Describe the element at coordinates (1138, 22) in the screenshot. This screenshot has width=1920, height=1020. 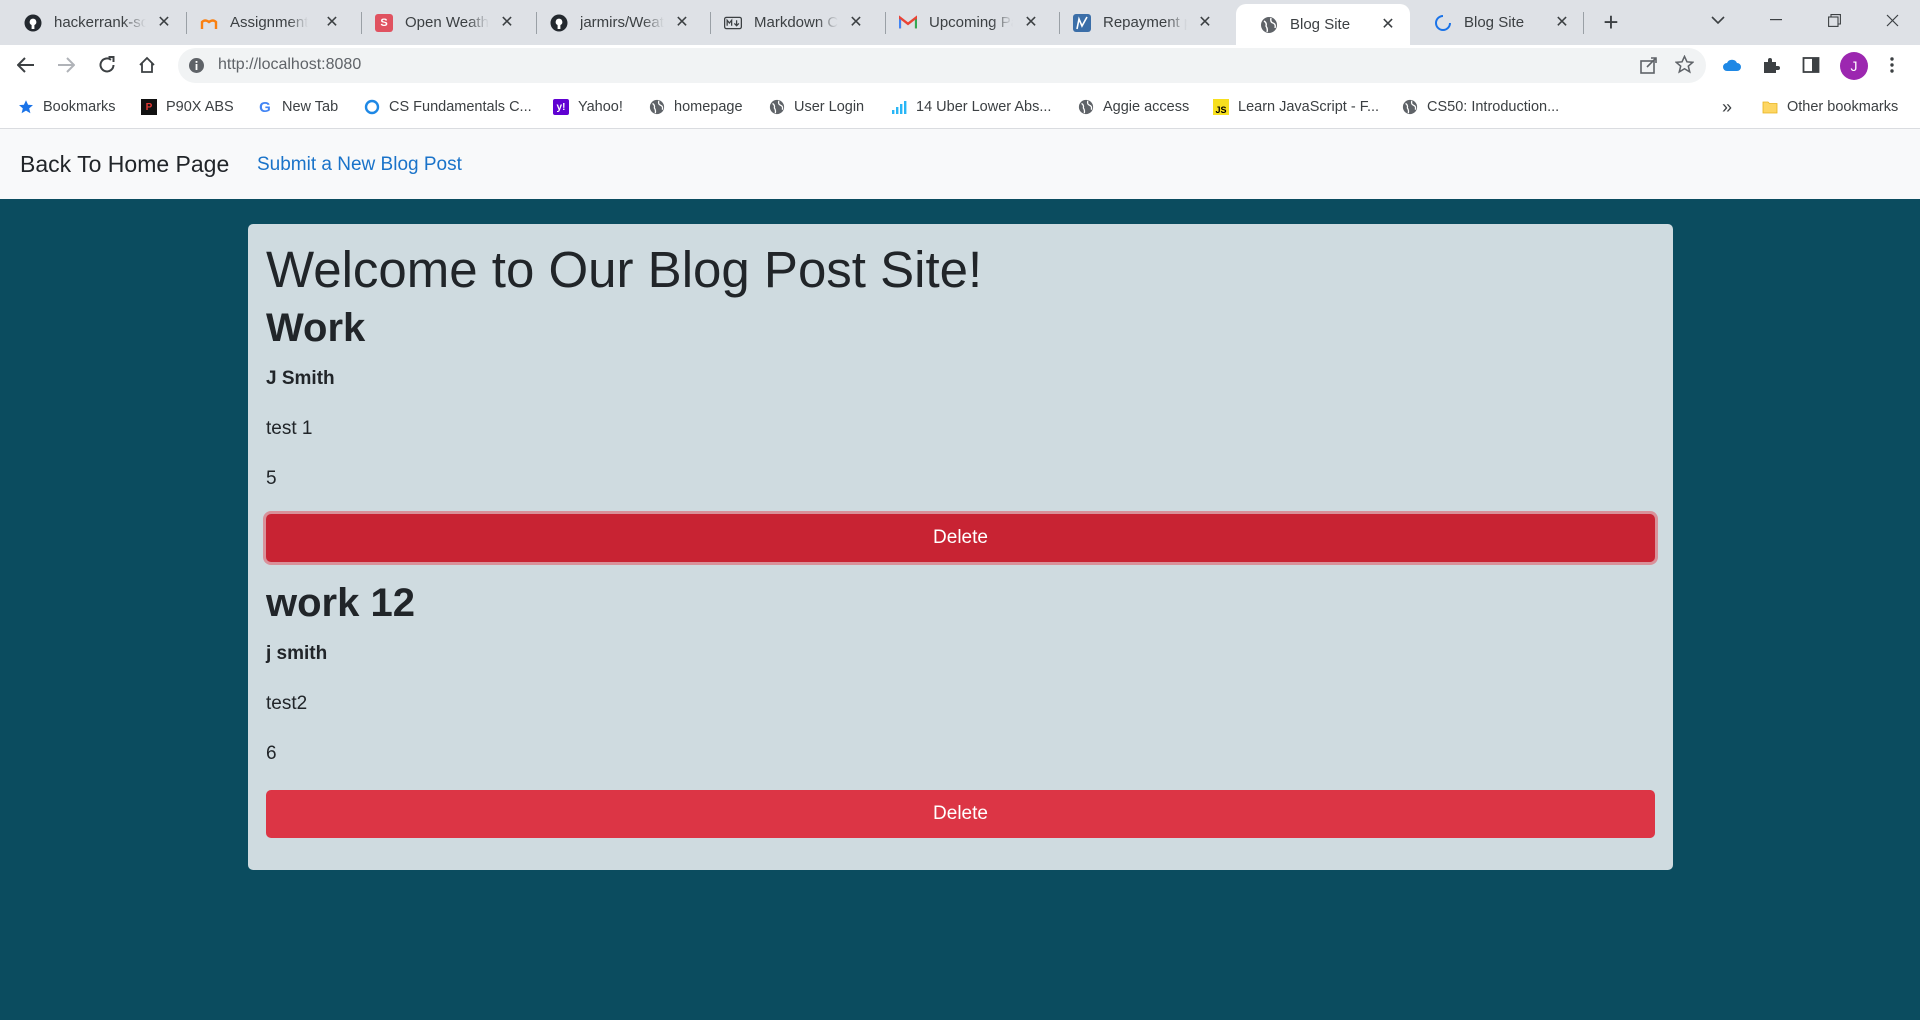
I see `tab-repayment: Repayment pr ✕` at that location.